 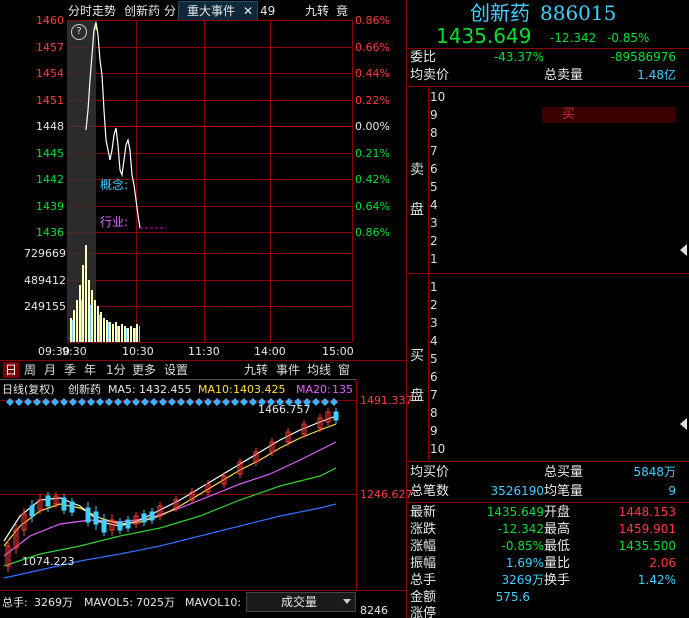 What do you see at coordinates (423, 612) in the screenshot?
I see `limit-up-label: 涨停` at bounding box center [423, 612].